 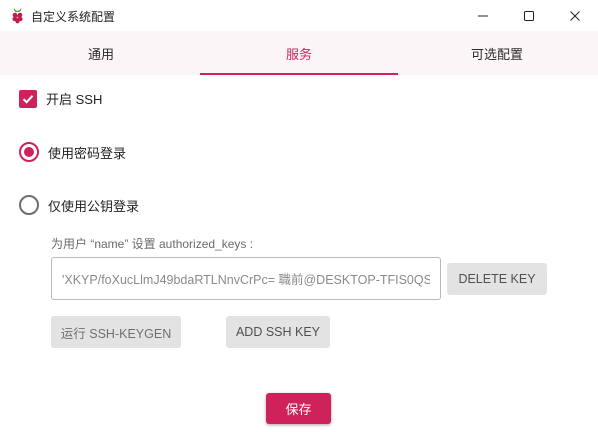 What do you see at coordinates (87, 153) in the screenshot?
I see `password-login-label: 使用密码登录` at bounding box center [87, 153].